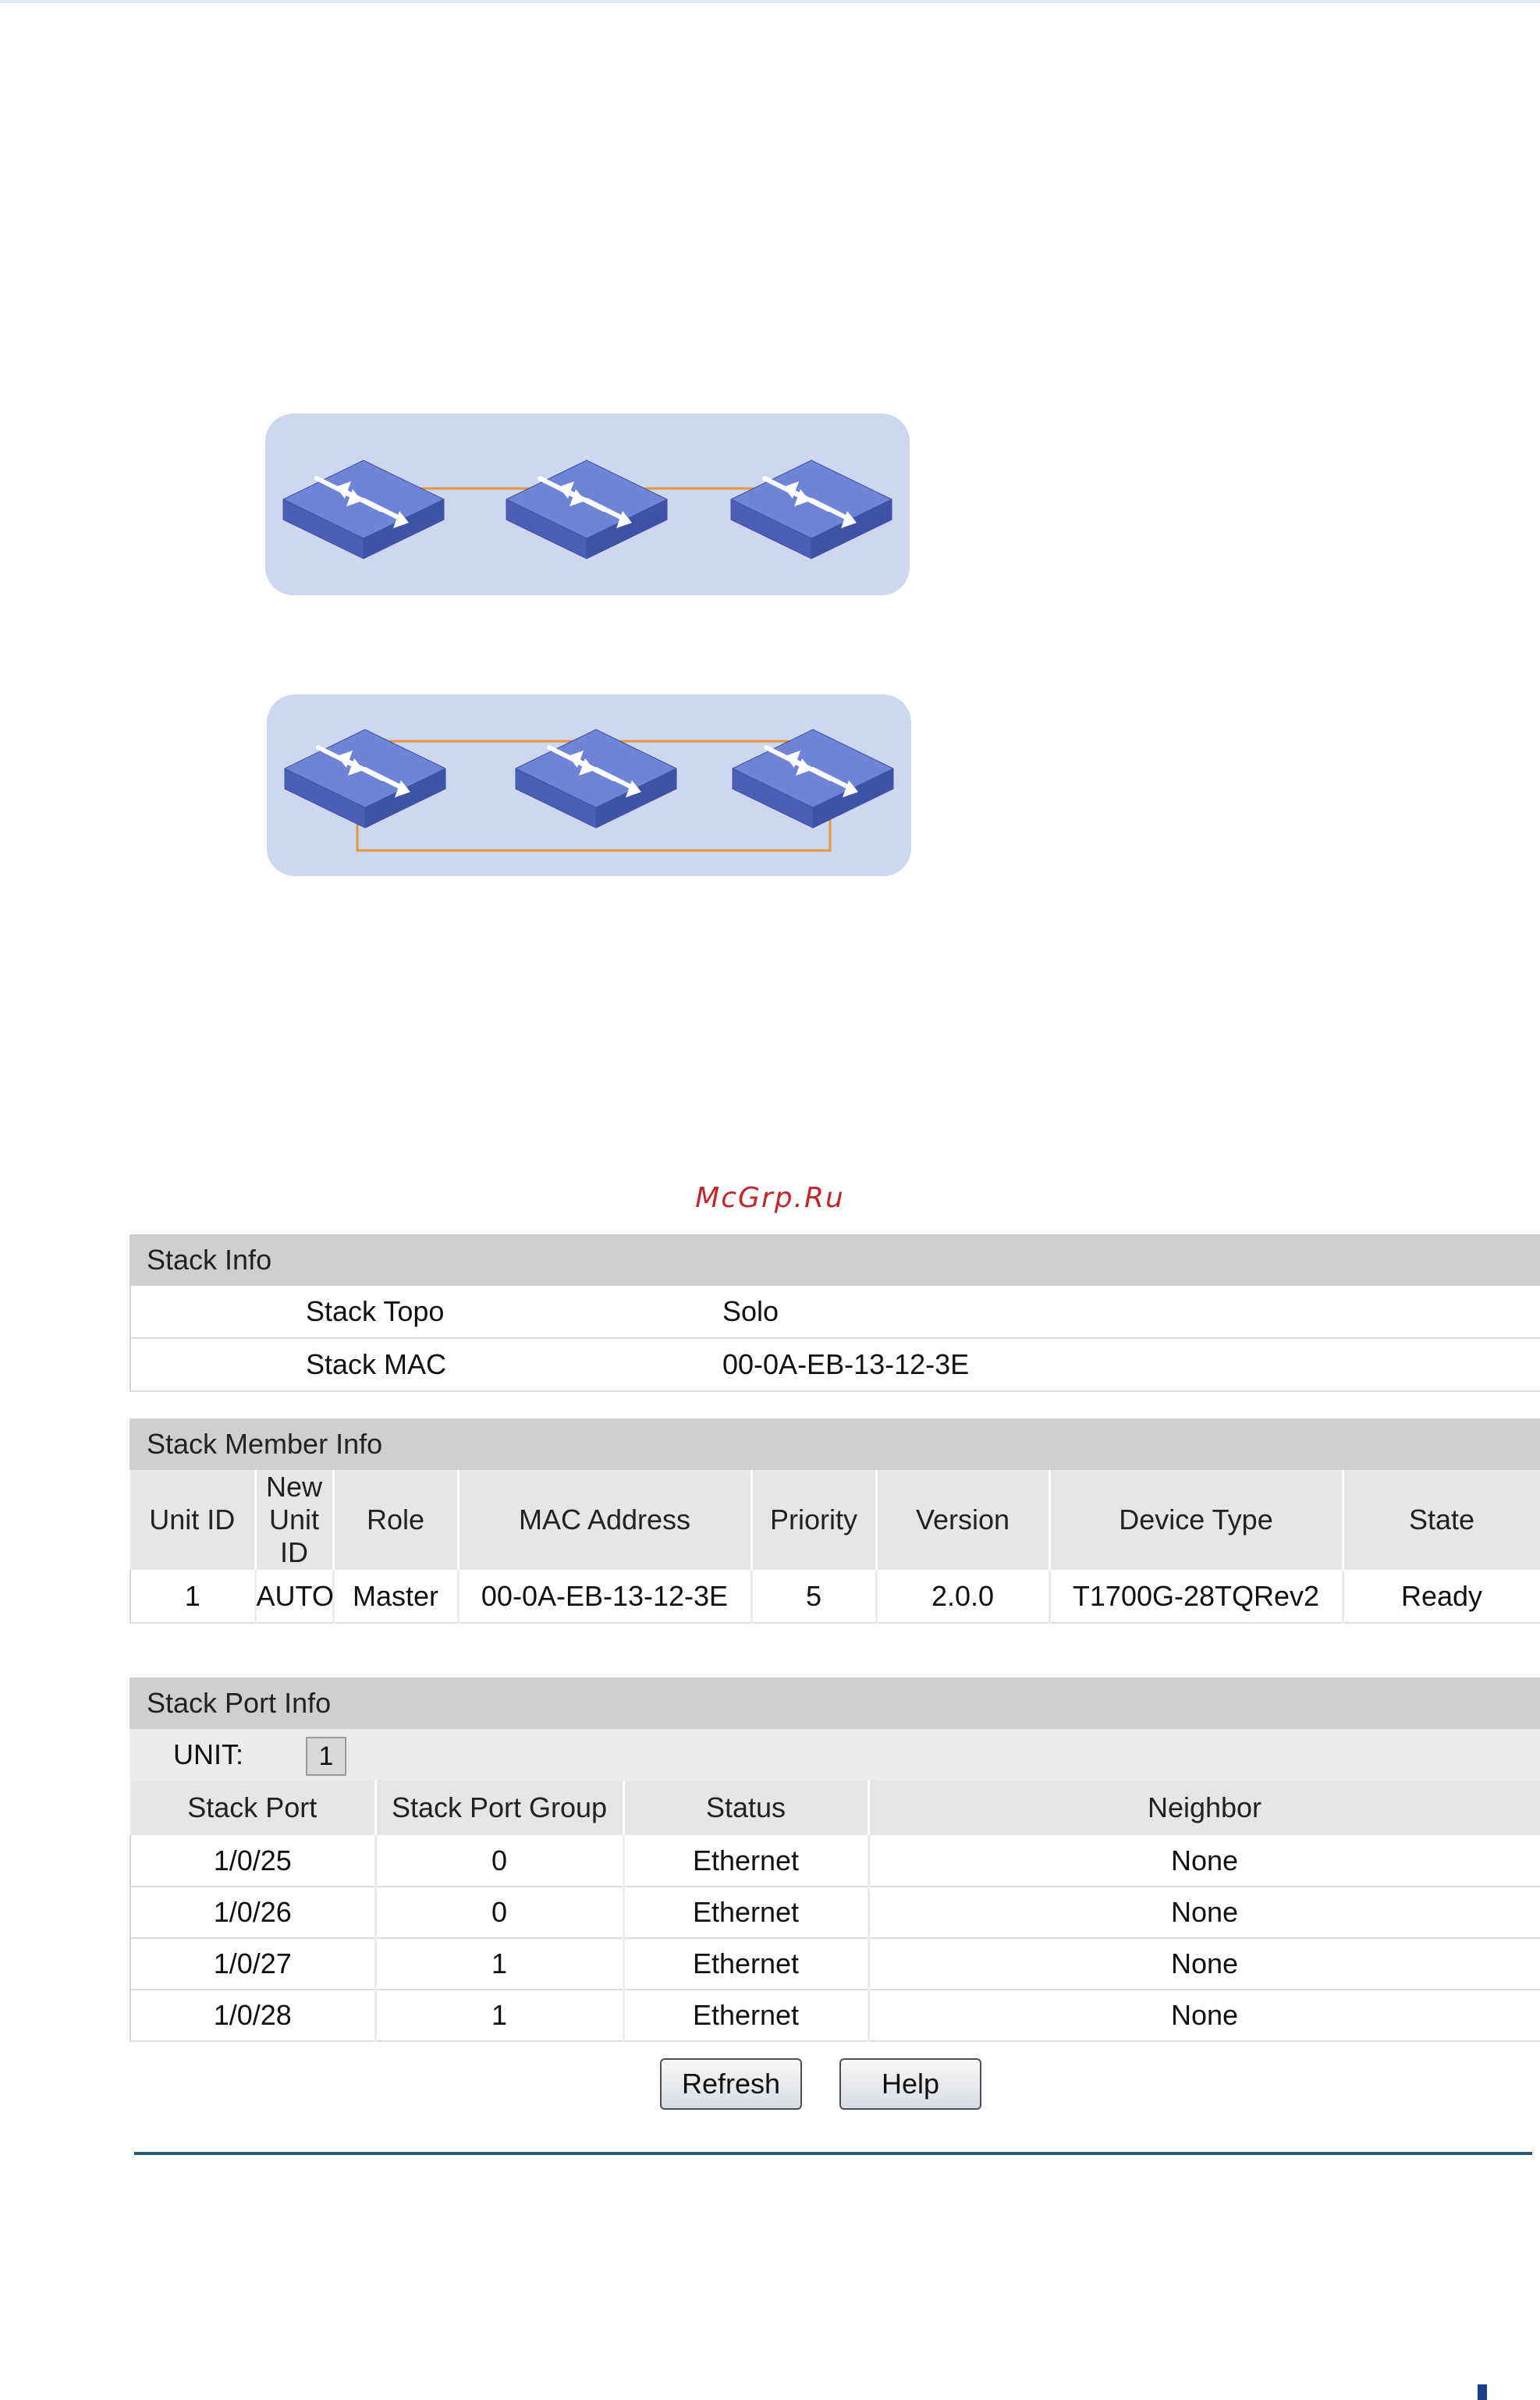 The width and height of the screenshot is (1540, 2400). What do you see at coordinates (835, 1754) in the screenshot?
I see `unit-selector-row: UNIT: 1` at bounding box center [835, 1754].